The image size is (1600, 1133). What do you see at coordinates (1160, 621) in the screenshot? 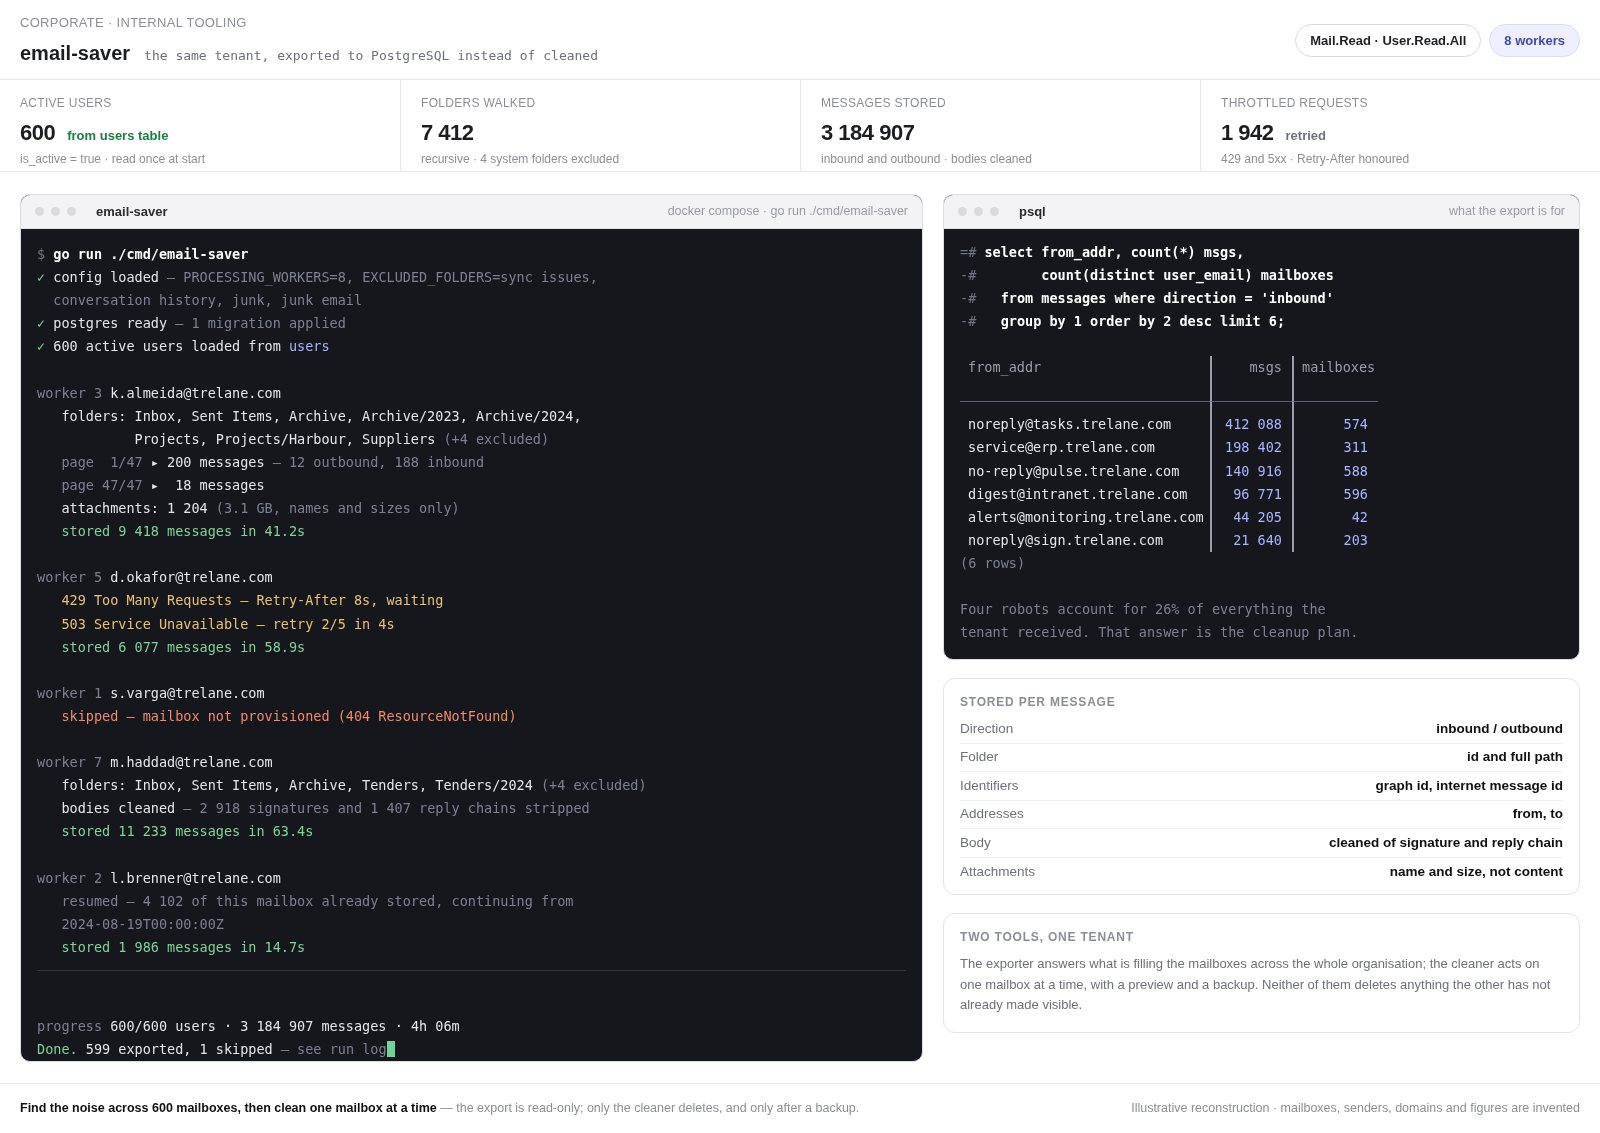
I see `query-note: Four robots account for 26% of everything the tenant received. That answer is the cleanup plan.` at bounding box center [1160, 621].